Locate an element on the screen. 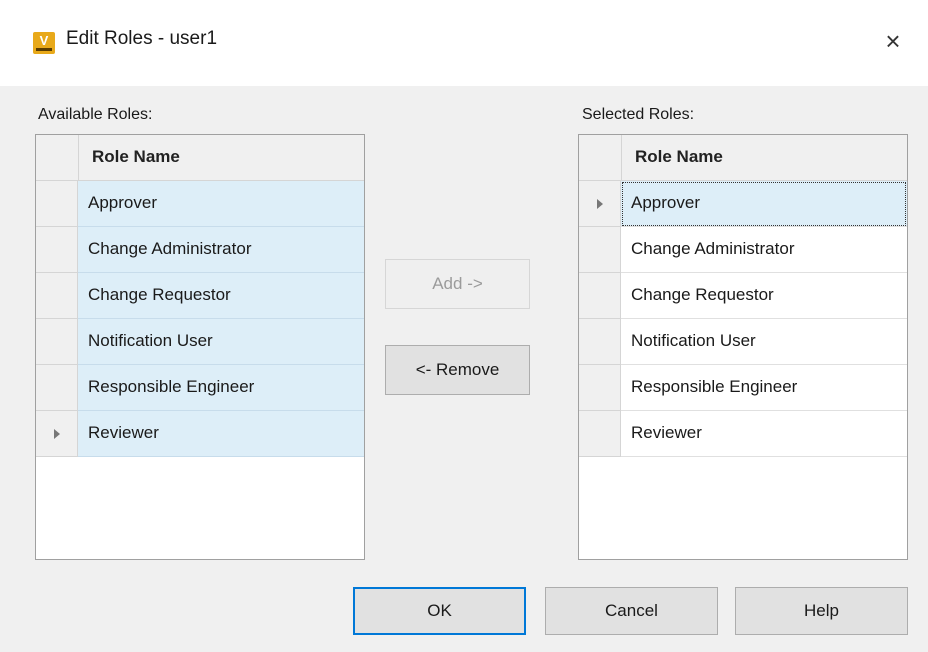 This screenshot has width=928, height=652. add-button: Add -> is located at coordinates (457, 284).